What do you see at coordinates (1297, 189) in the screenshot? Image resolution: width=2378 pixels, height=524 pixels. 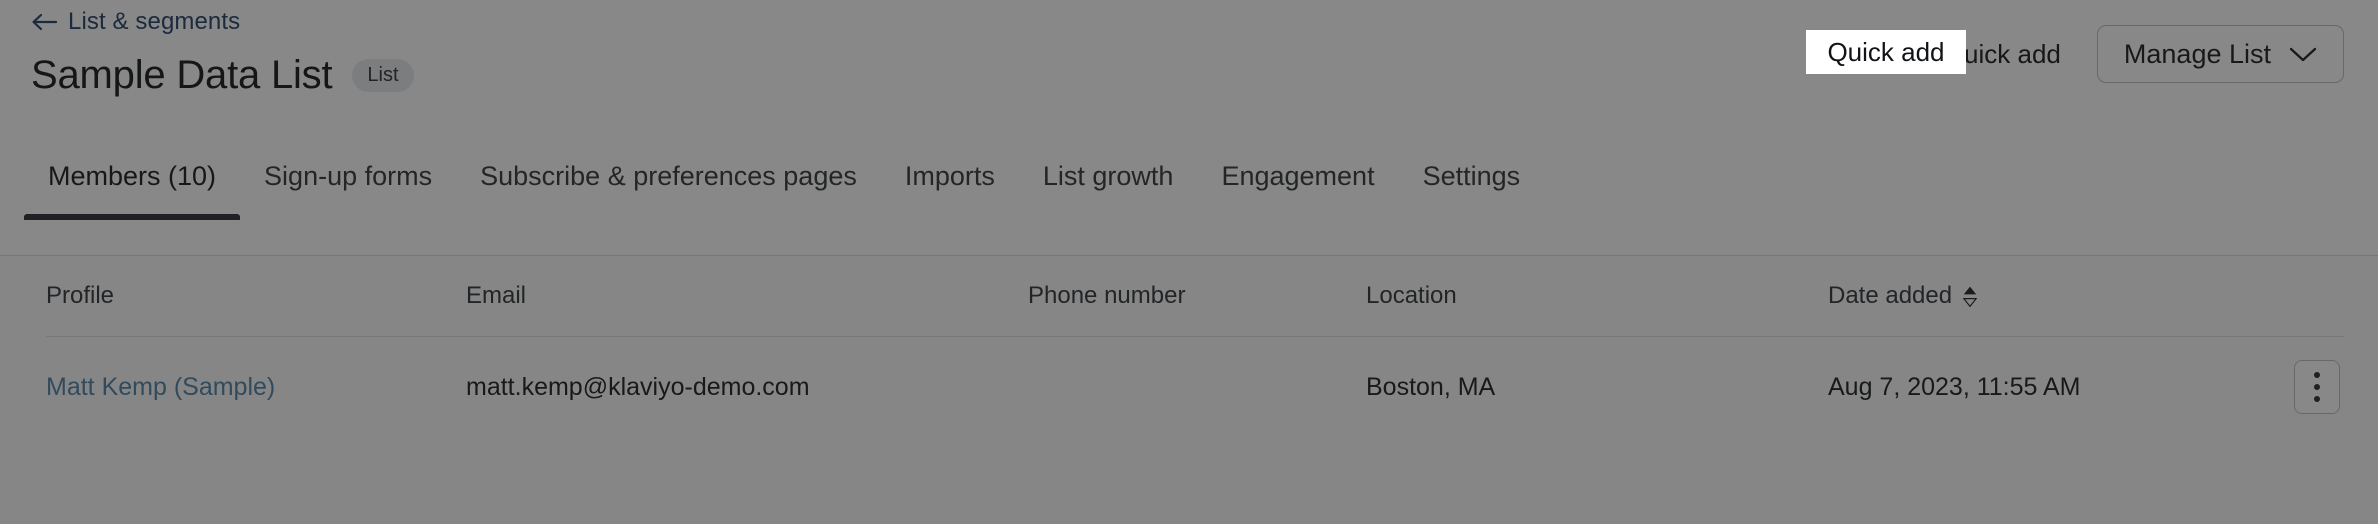 I see `tab-engagement: Engagement` at bounding box center [1297, 189].